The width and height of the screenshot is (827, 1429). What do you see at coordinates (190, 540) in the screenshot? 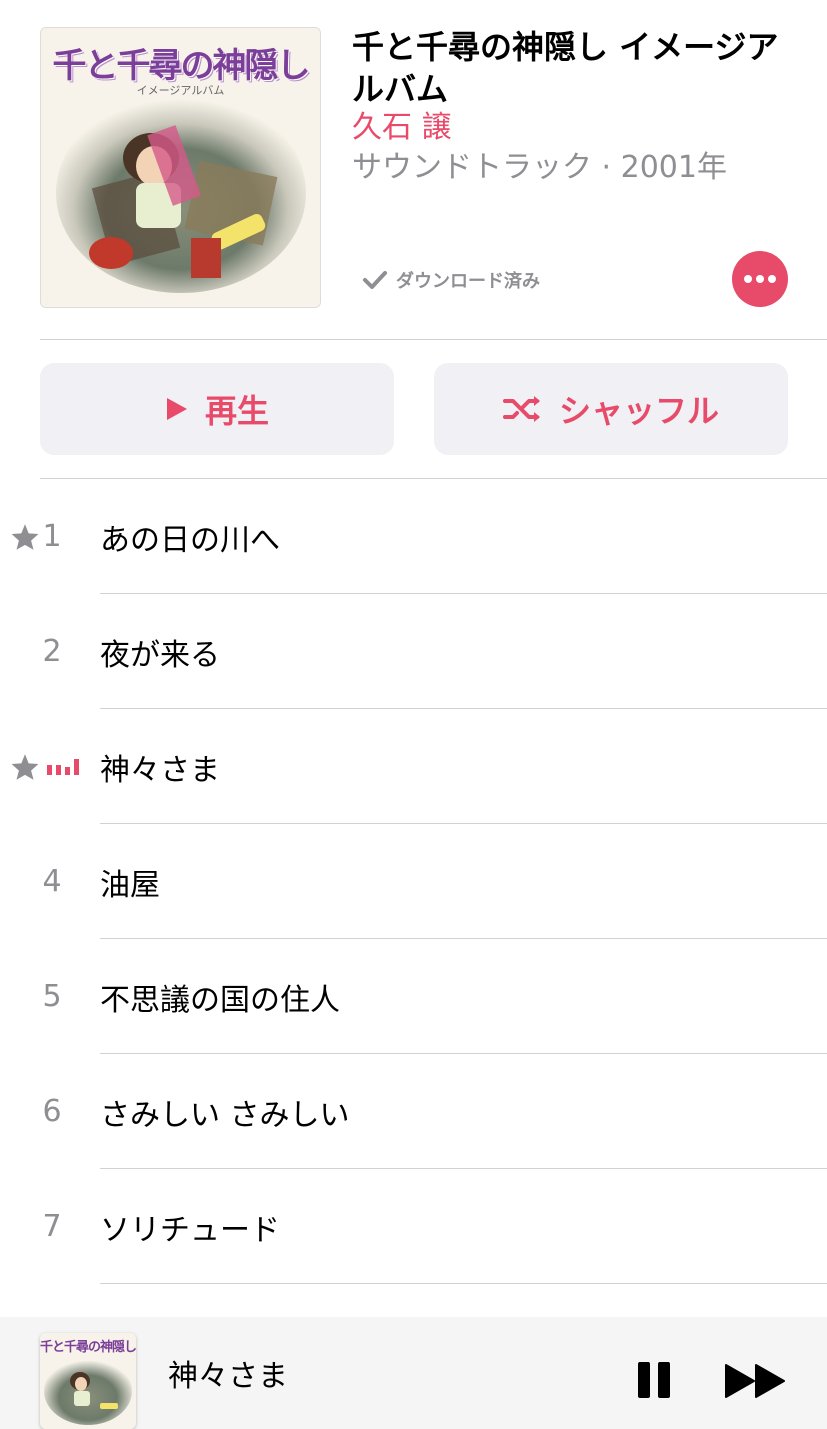
I see `track-title: あの日の川へ` at bounding box center [190, 540].